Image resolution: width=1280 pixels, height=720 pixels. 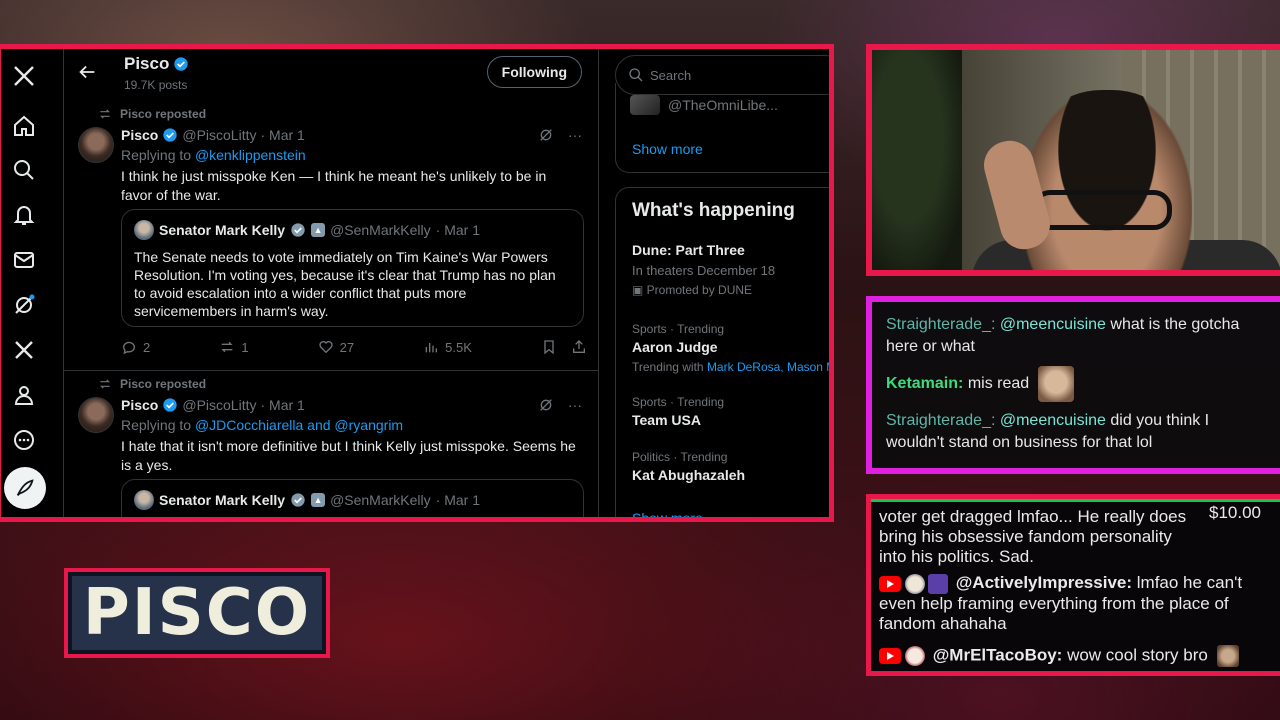 I want to click on left-nav, so click(x=29, y=283).